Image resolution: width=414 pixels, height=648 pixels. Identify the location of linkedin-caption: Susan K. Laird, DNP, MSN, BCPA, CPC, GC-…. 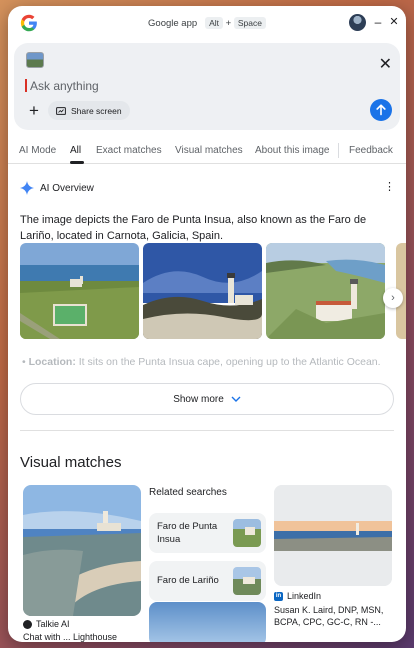
(333, 616).